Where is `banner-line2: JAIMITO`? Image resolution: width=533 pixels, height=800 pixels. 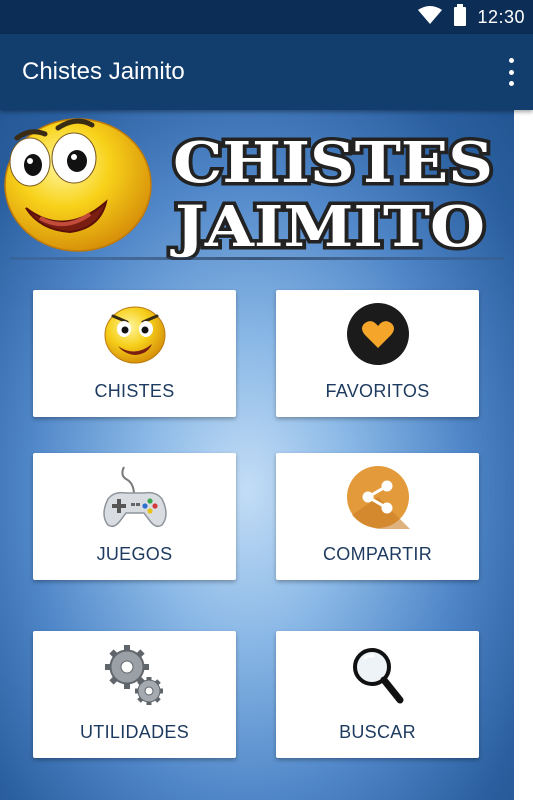
banner-line2: JAIMITO is located at coordinates (327, 227).